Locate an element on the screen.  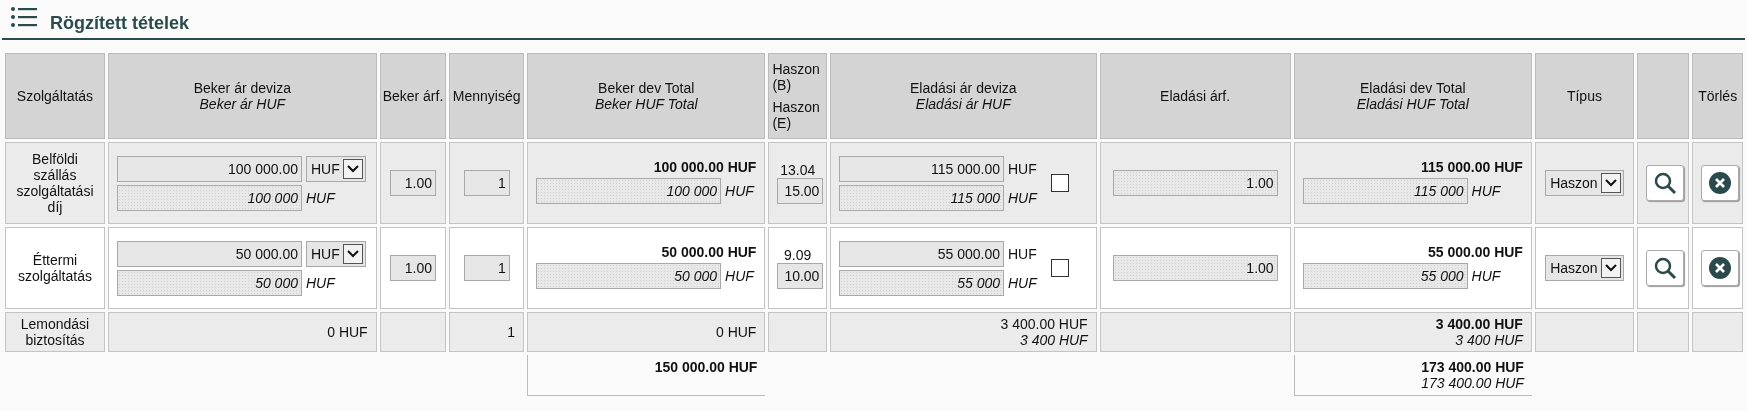
total-amount: 115 000.00 HUF is located at coordinates (1471, 167).